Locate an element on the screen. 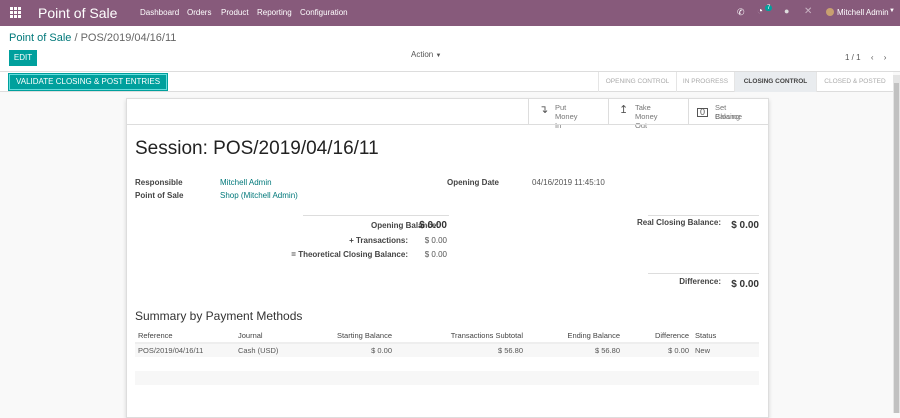 The width and height of the screenshot is (900, 418). chevron-down-icon: ▼ is located at coordinates (892, 11).